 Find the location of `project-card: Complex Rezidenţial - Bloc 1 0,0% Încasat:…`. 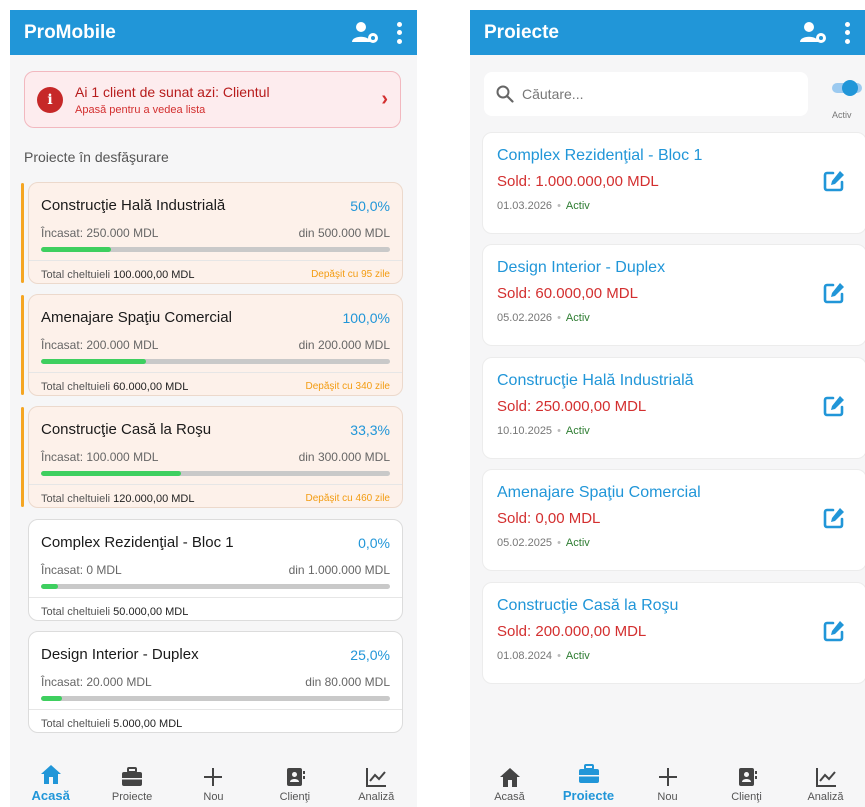

project-card: Complex Rezidenţial - Bloc 1 0,0% Încasat:… is located at coordinates (215, 570).